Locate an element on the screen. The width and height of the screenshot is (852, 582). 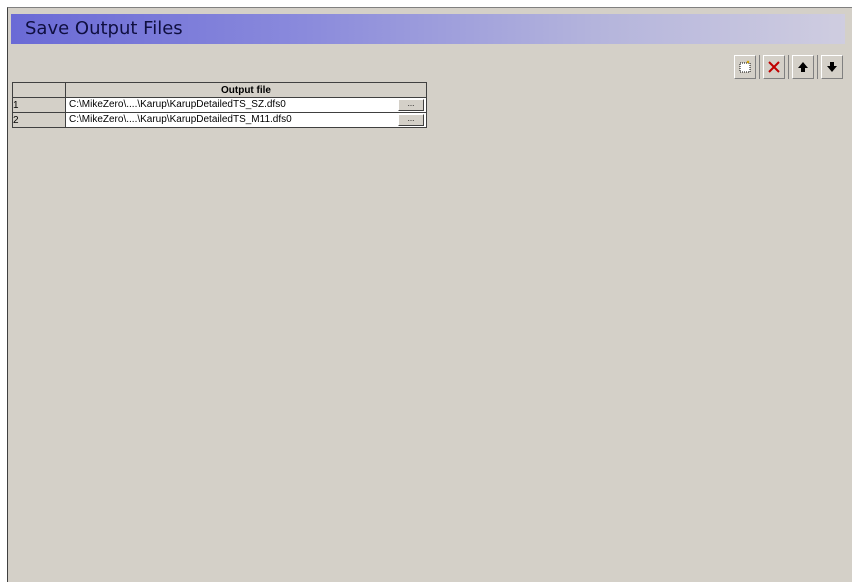
page-title: Save Output Files is located at coordinates (104, 28).